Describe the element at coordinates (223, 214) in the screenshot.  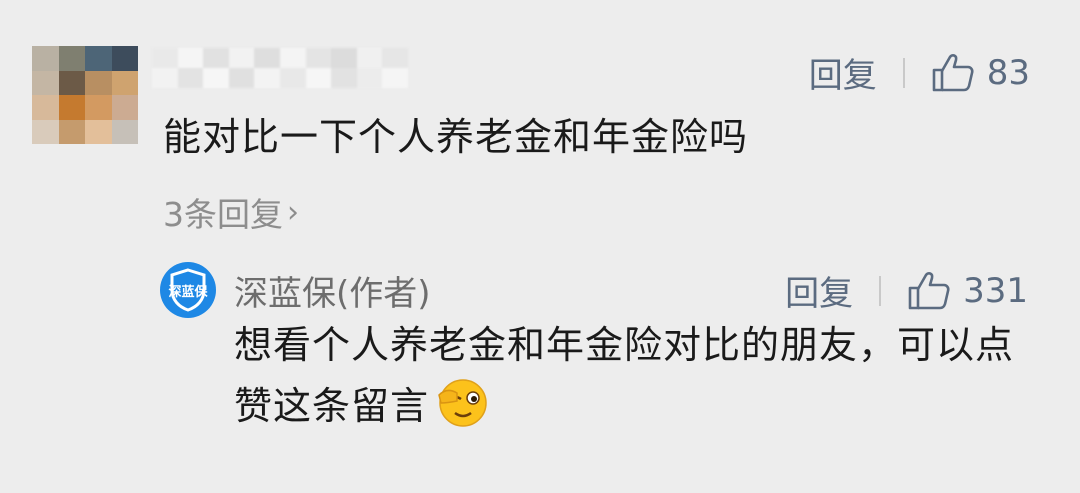
I see `view-replies-label: 3条回复` at that location.